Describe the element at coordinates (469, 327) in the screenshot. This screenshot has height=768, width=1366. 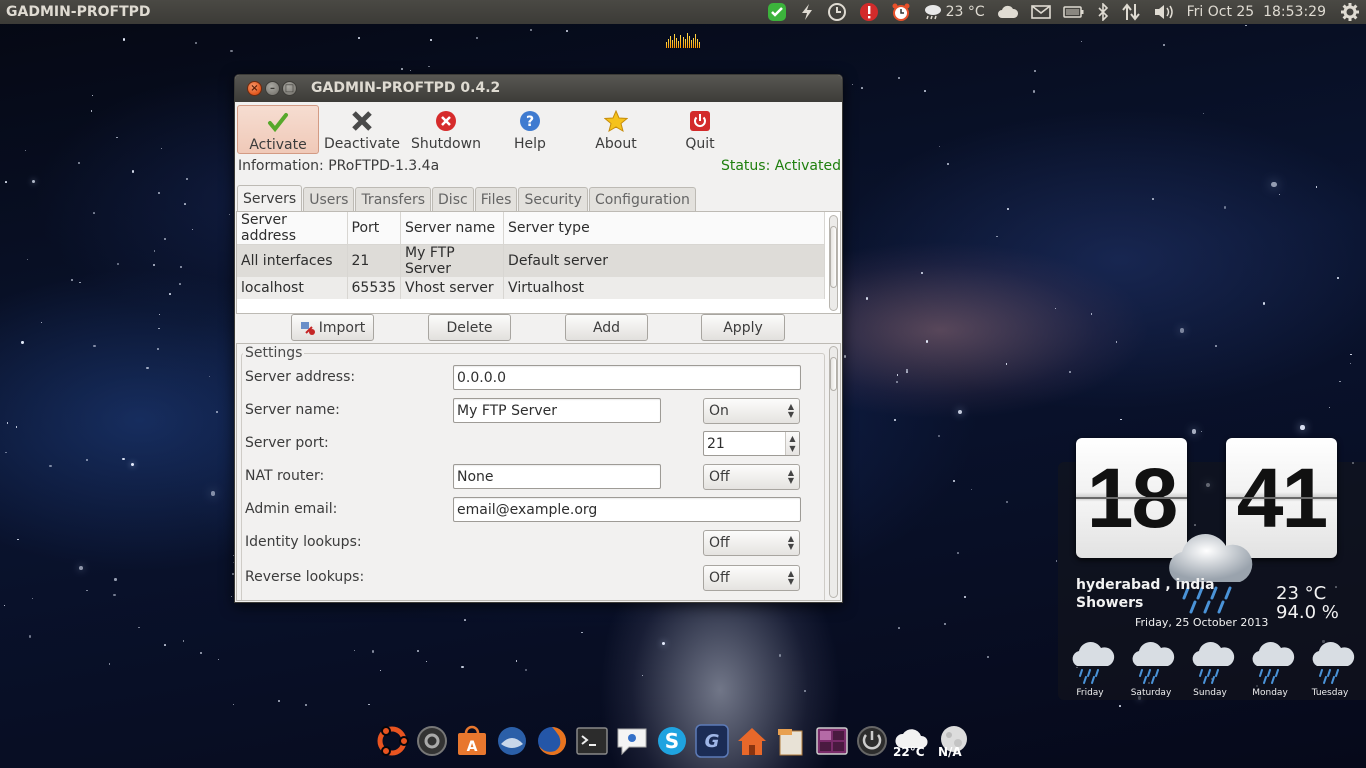
I see `delete-button: Delete` at that location.